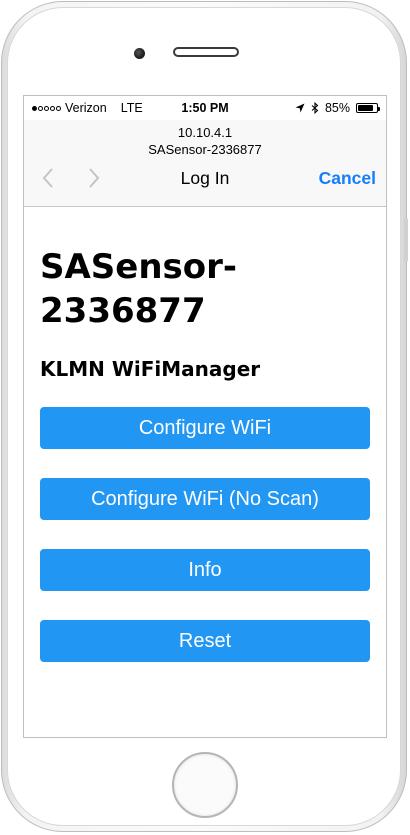 The height and width of the screenshot is (835, 410). I want to click on bluetooth-icon, so click(315, 108).